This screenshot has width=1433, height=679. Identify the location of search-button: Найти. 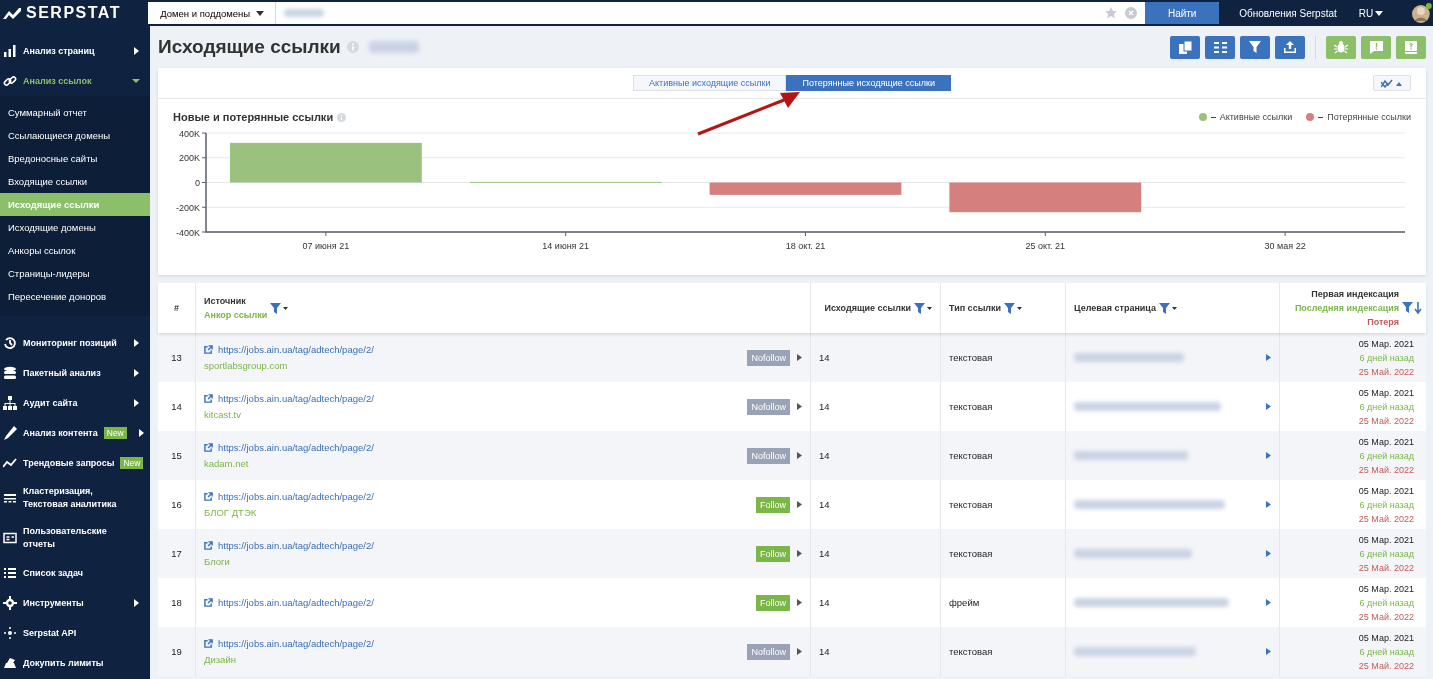
(1182, 13).